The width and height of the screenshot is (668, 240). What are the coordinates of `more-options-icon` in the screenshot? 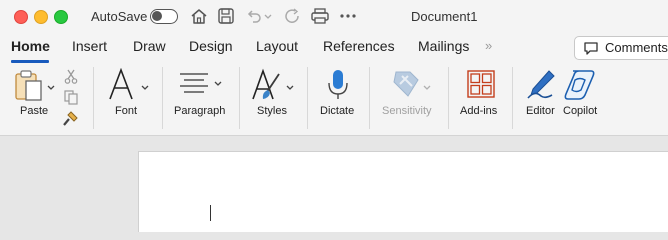 It's located at (348, 16).